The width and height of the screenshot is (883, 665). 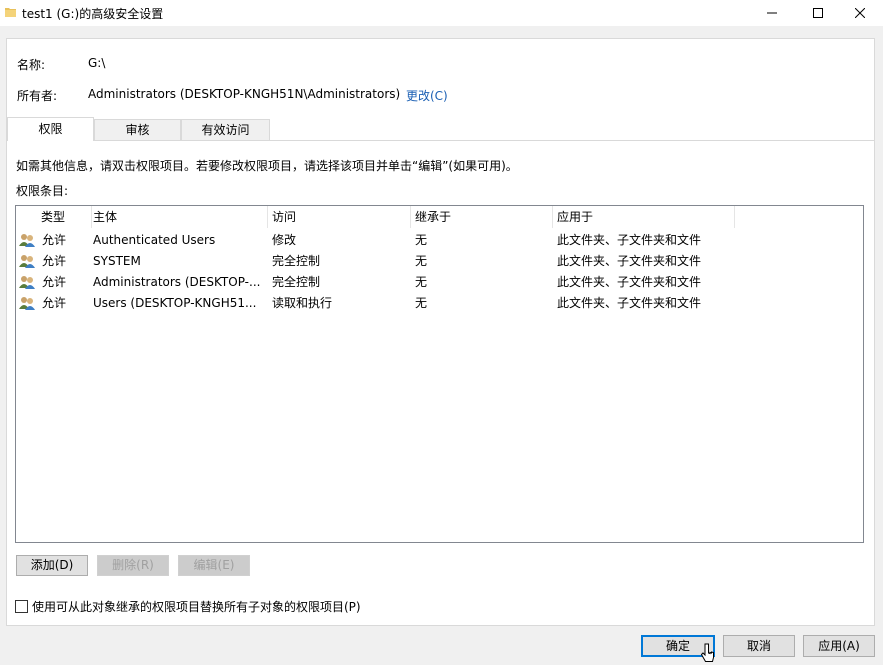 What do you see at coordinates (50, 129) in the screenshot?
I see `tab-permissions: 权限` at bounding box center [50, 129].